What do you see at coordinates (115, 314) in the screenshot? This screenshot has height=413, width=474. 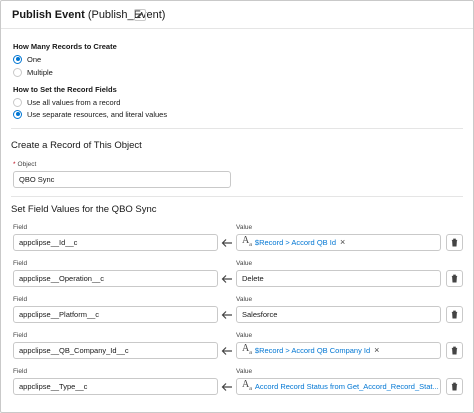 I see `field-input: appclipse__Platform__c` at bounding box center [115, 314].